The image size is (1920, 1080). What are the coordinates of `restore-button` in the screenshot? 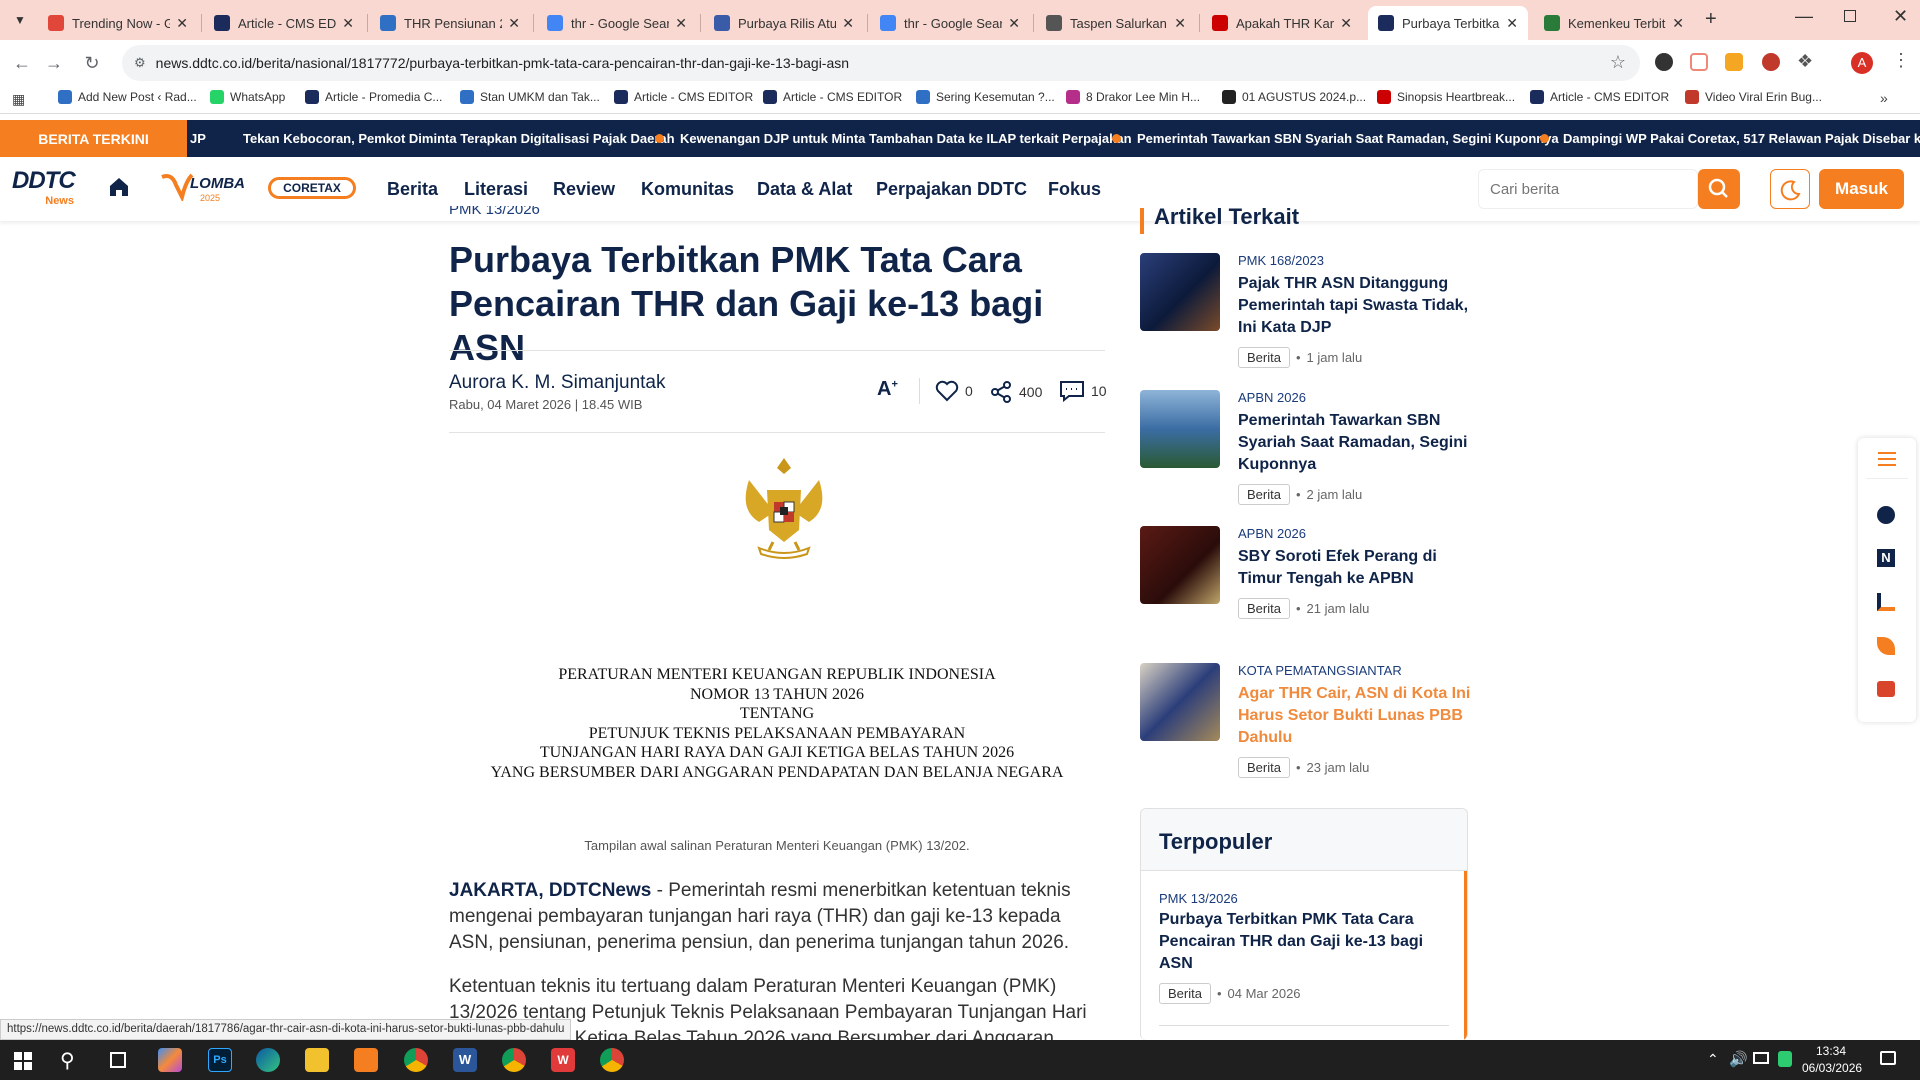 It's located at (1850, 16).